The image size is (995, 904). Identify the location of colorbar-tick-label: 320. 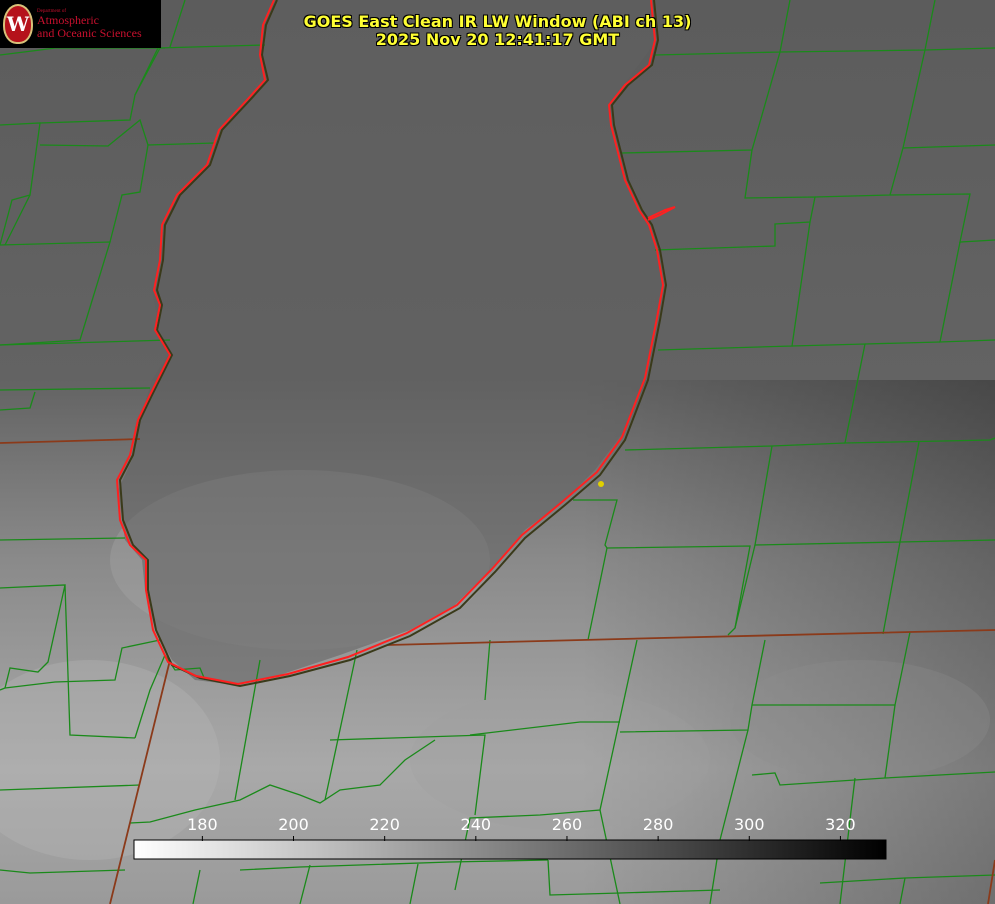
(840, 824).